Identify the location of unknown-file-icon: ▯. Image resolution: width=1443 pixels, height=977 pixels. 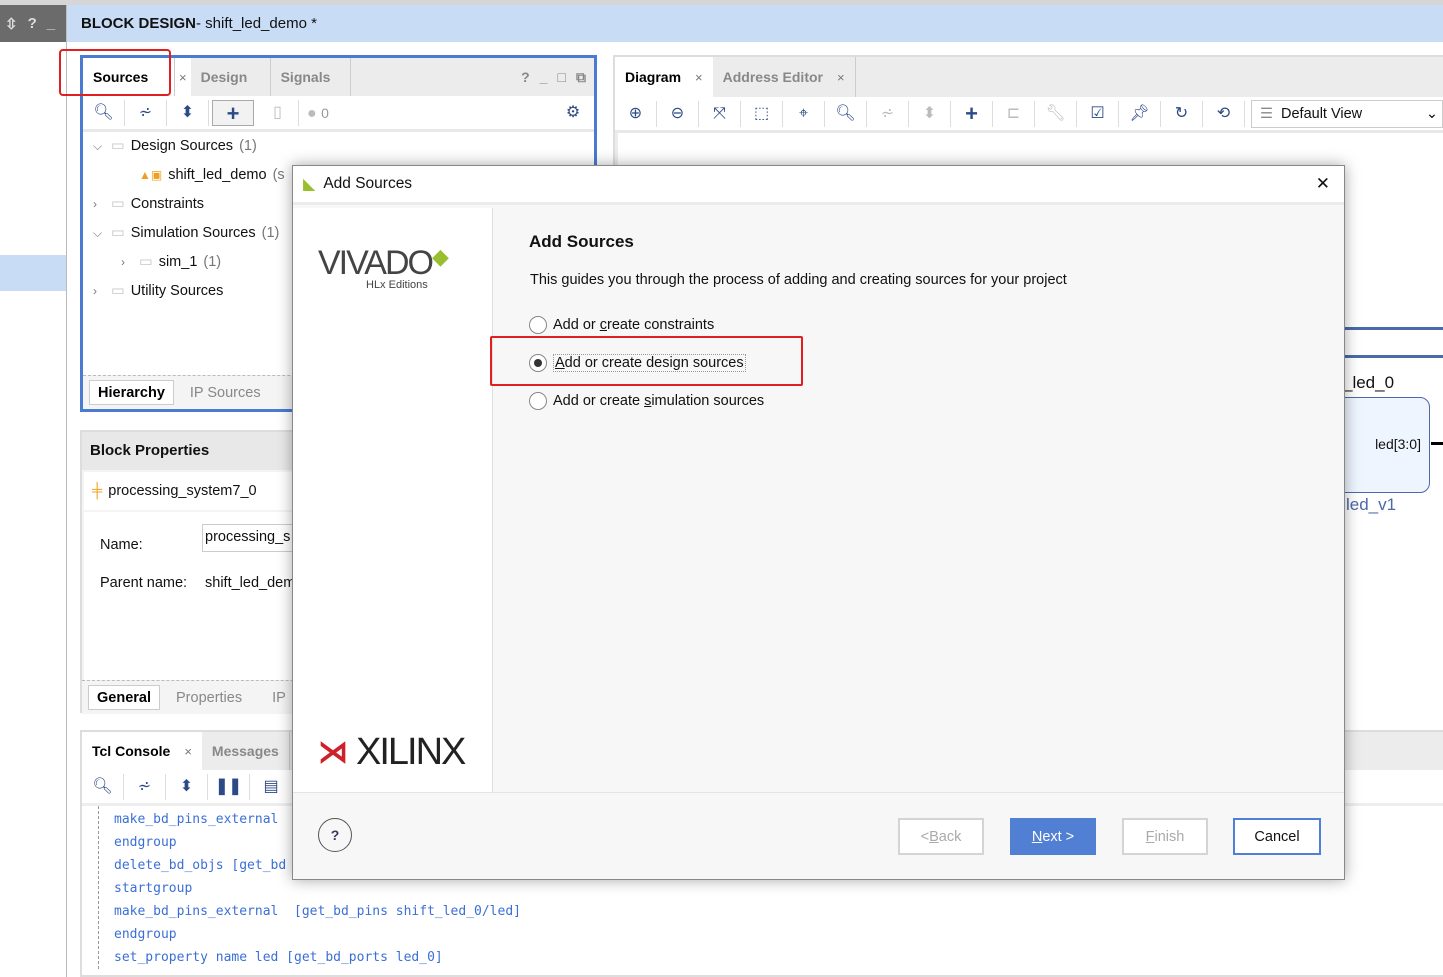
(278, 112).